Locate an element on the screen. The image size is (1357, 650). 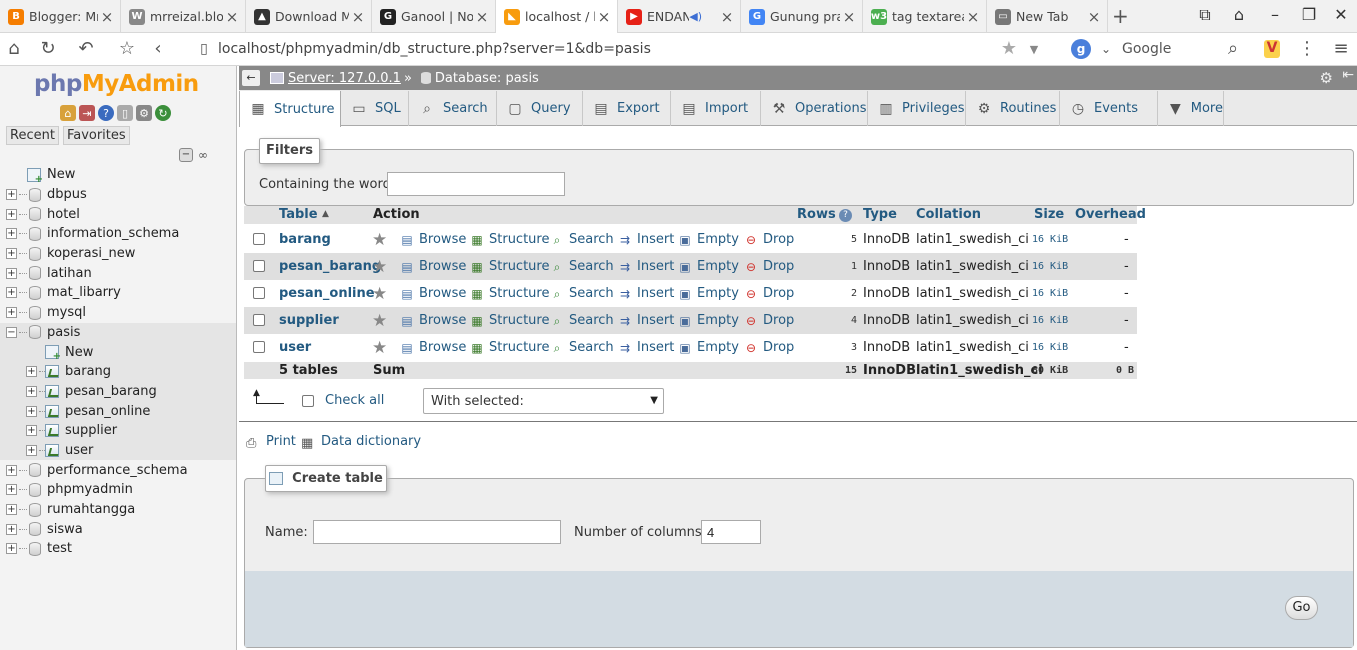
maximize-icon: ❐ is located at coordinates (1309, 14).